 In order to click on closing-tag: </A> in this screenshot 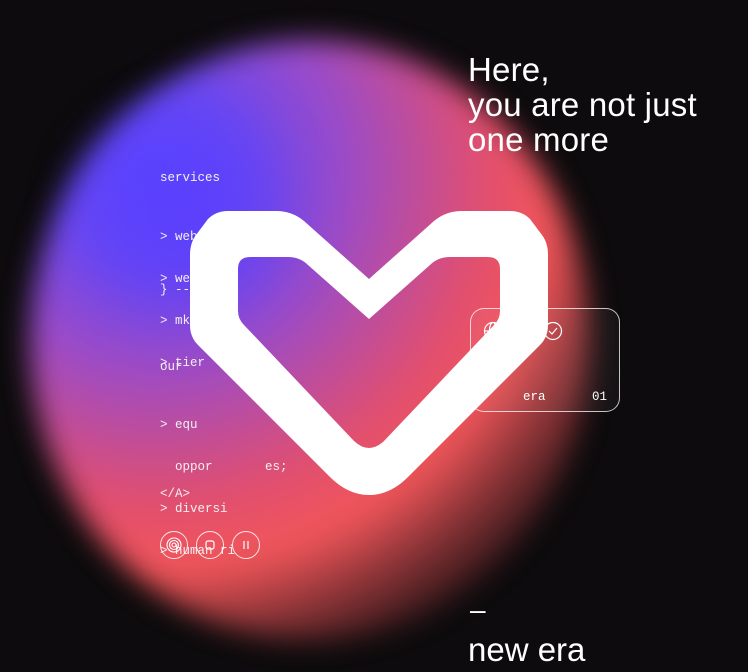, I will do `click(175, 494)`.